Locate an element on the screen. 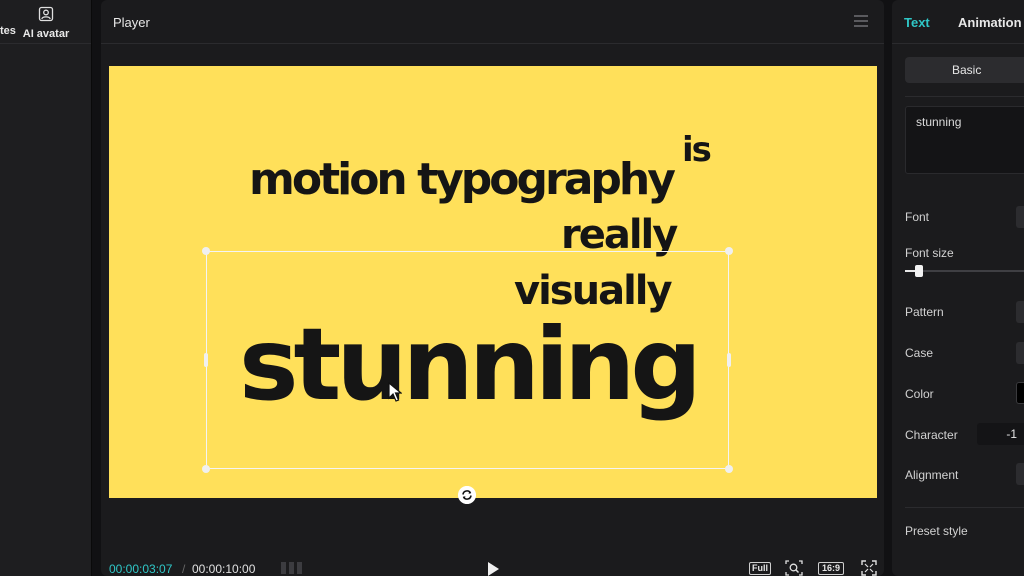 The image size is (1024, 576). full-button: Full is located at coordinates (760, 568).